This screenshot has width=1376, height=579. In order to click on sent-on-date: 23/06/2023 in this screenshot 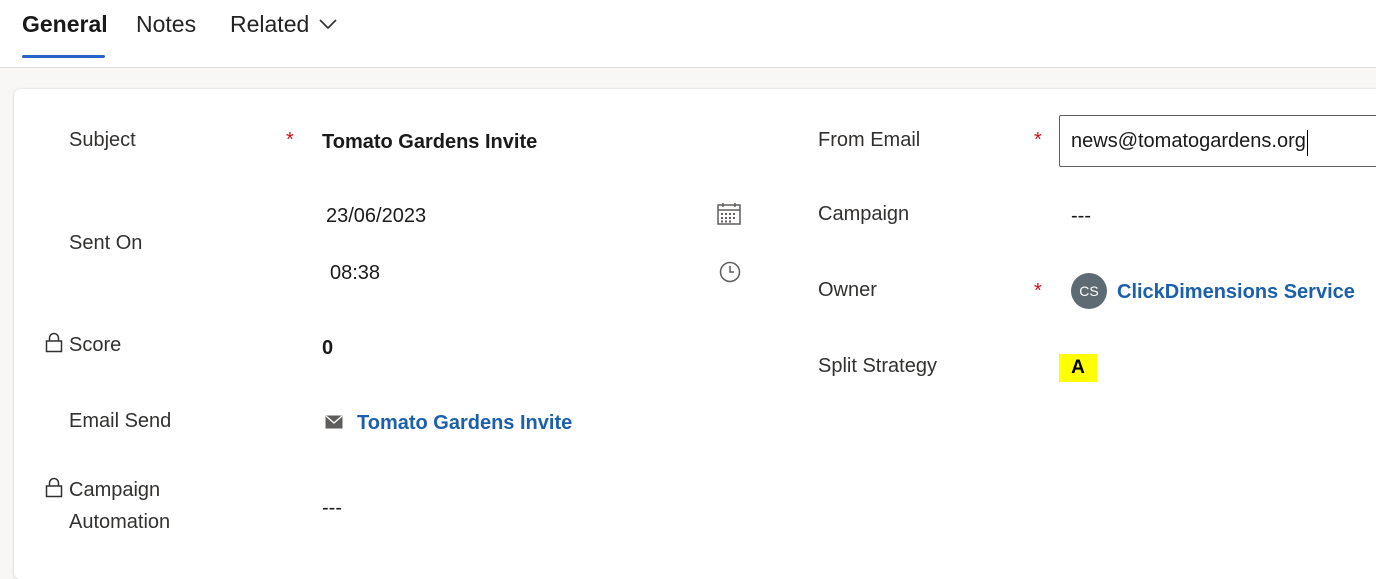, I will do `click(376, 216)`.